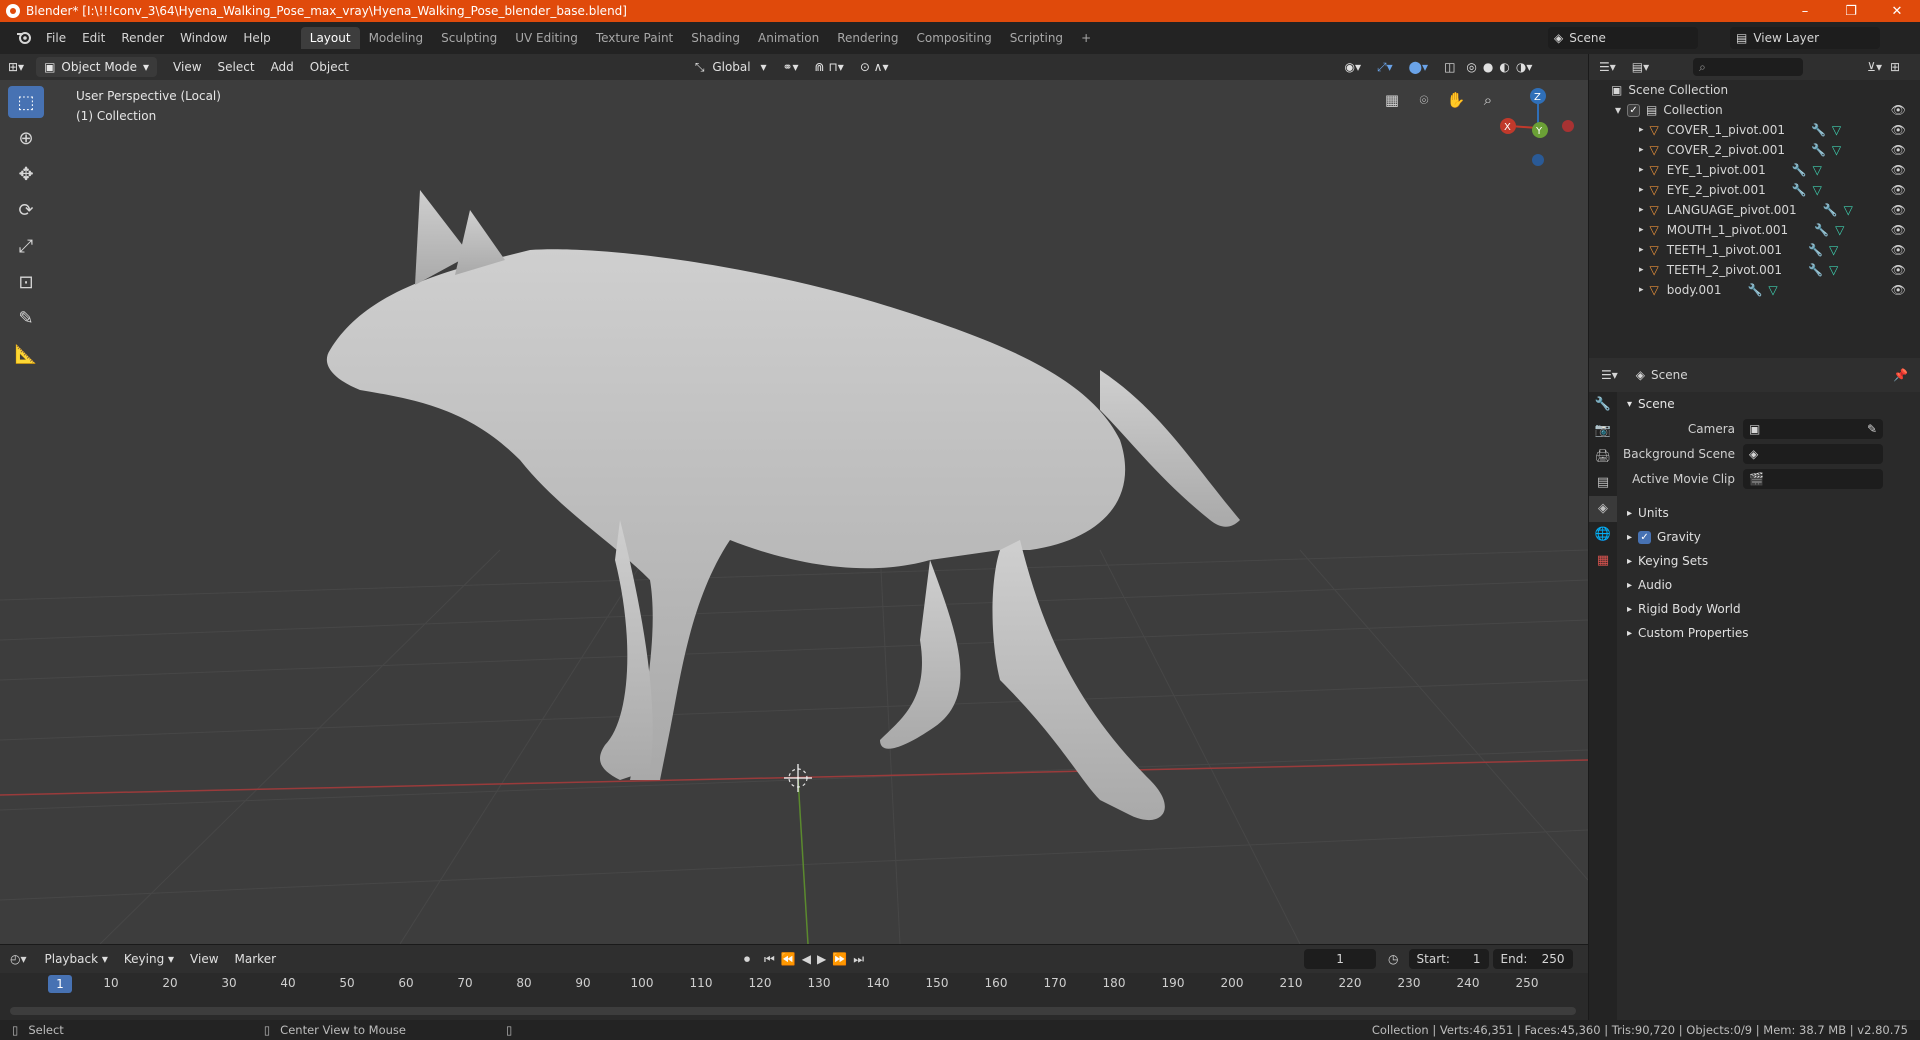  What do you see at coordinates (18, 959) in the screenshot?
I see `timeline-editor-type-icon: ◴▾` at bounding box center [18, 959].